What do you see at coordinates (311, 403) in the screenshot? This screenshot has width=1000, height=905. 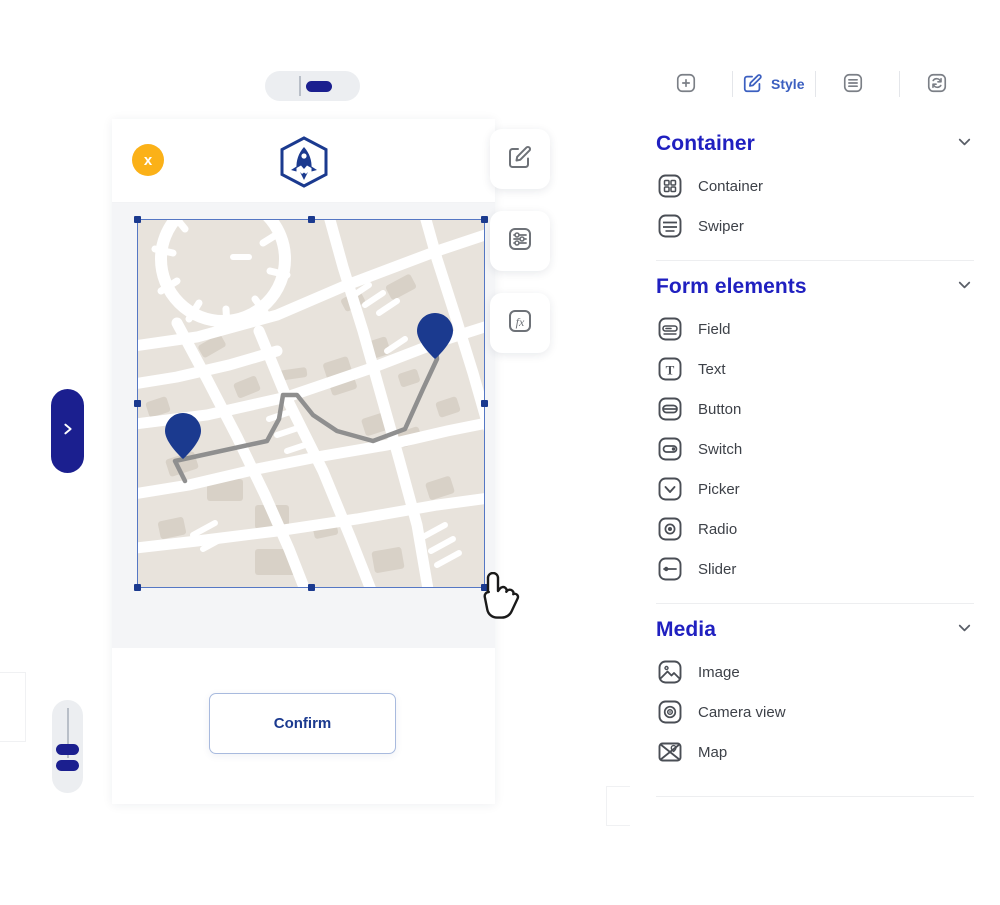 I see `map-component` at bounding box center [311, 403].